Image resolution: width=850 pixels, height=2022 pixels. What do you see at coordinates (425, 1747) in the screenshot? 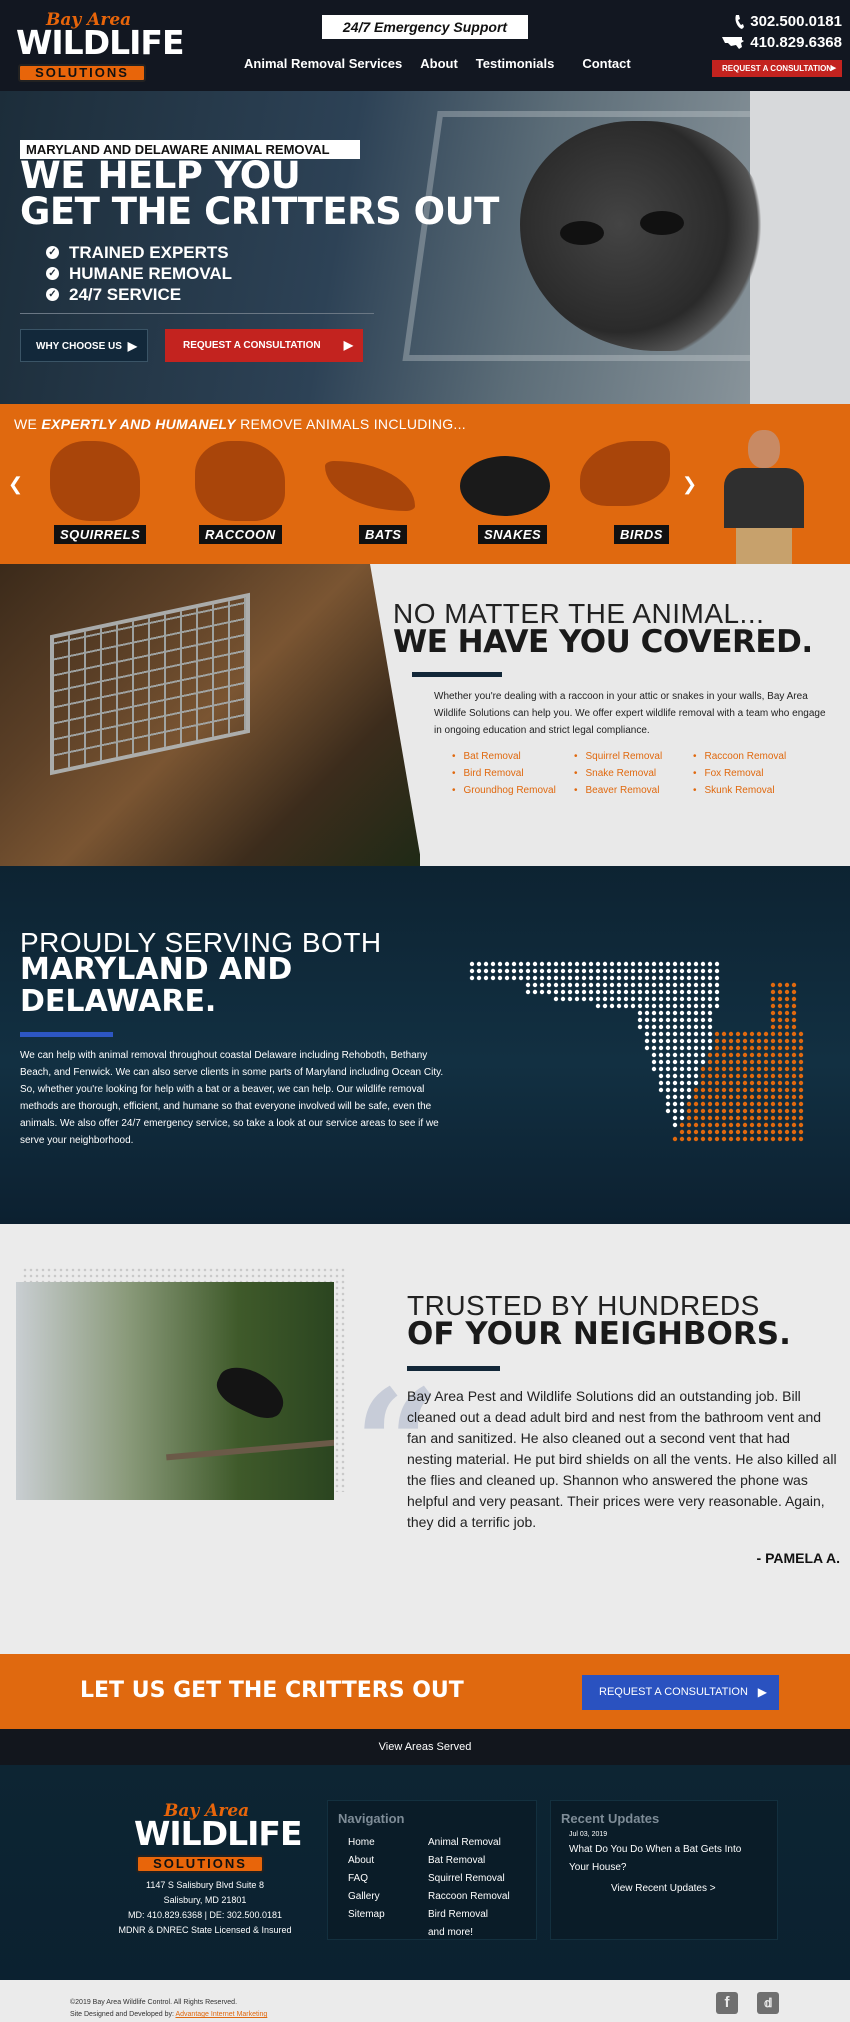
I see `view-areas-served-link: View Areas Served` at bounding box center [425, 1747].